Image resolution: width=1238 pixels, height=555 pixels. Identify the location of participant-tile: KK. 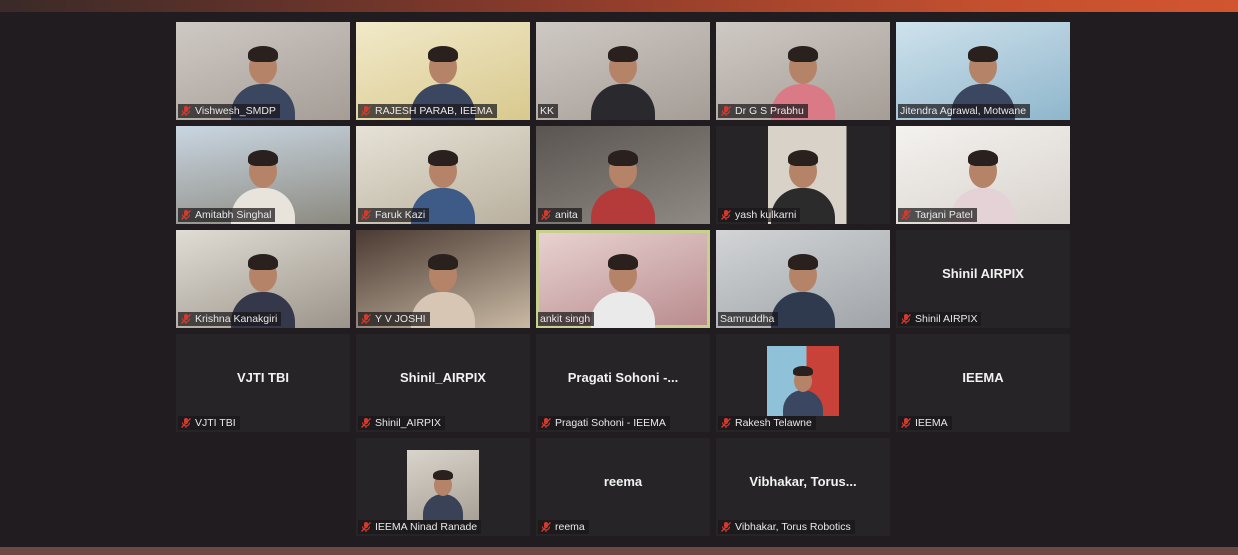
(623, 71).